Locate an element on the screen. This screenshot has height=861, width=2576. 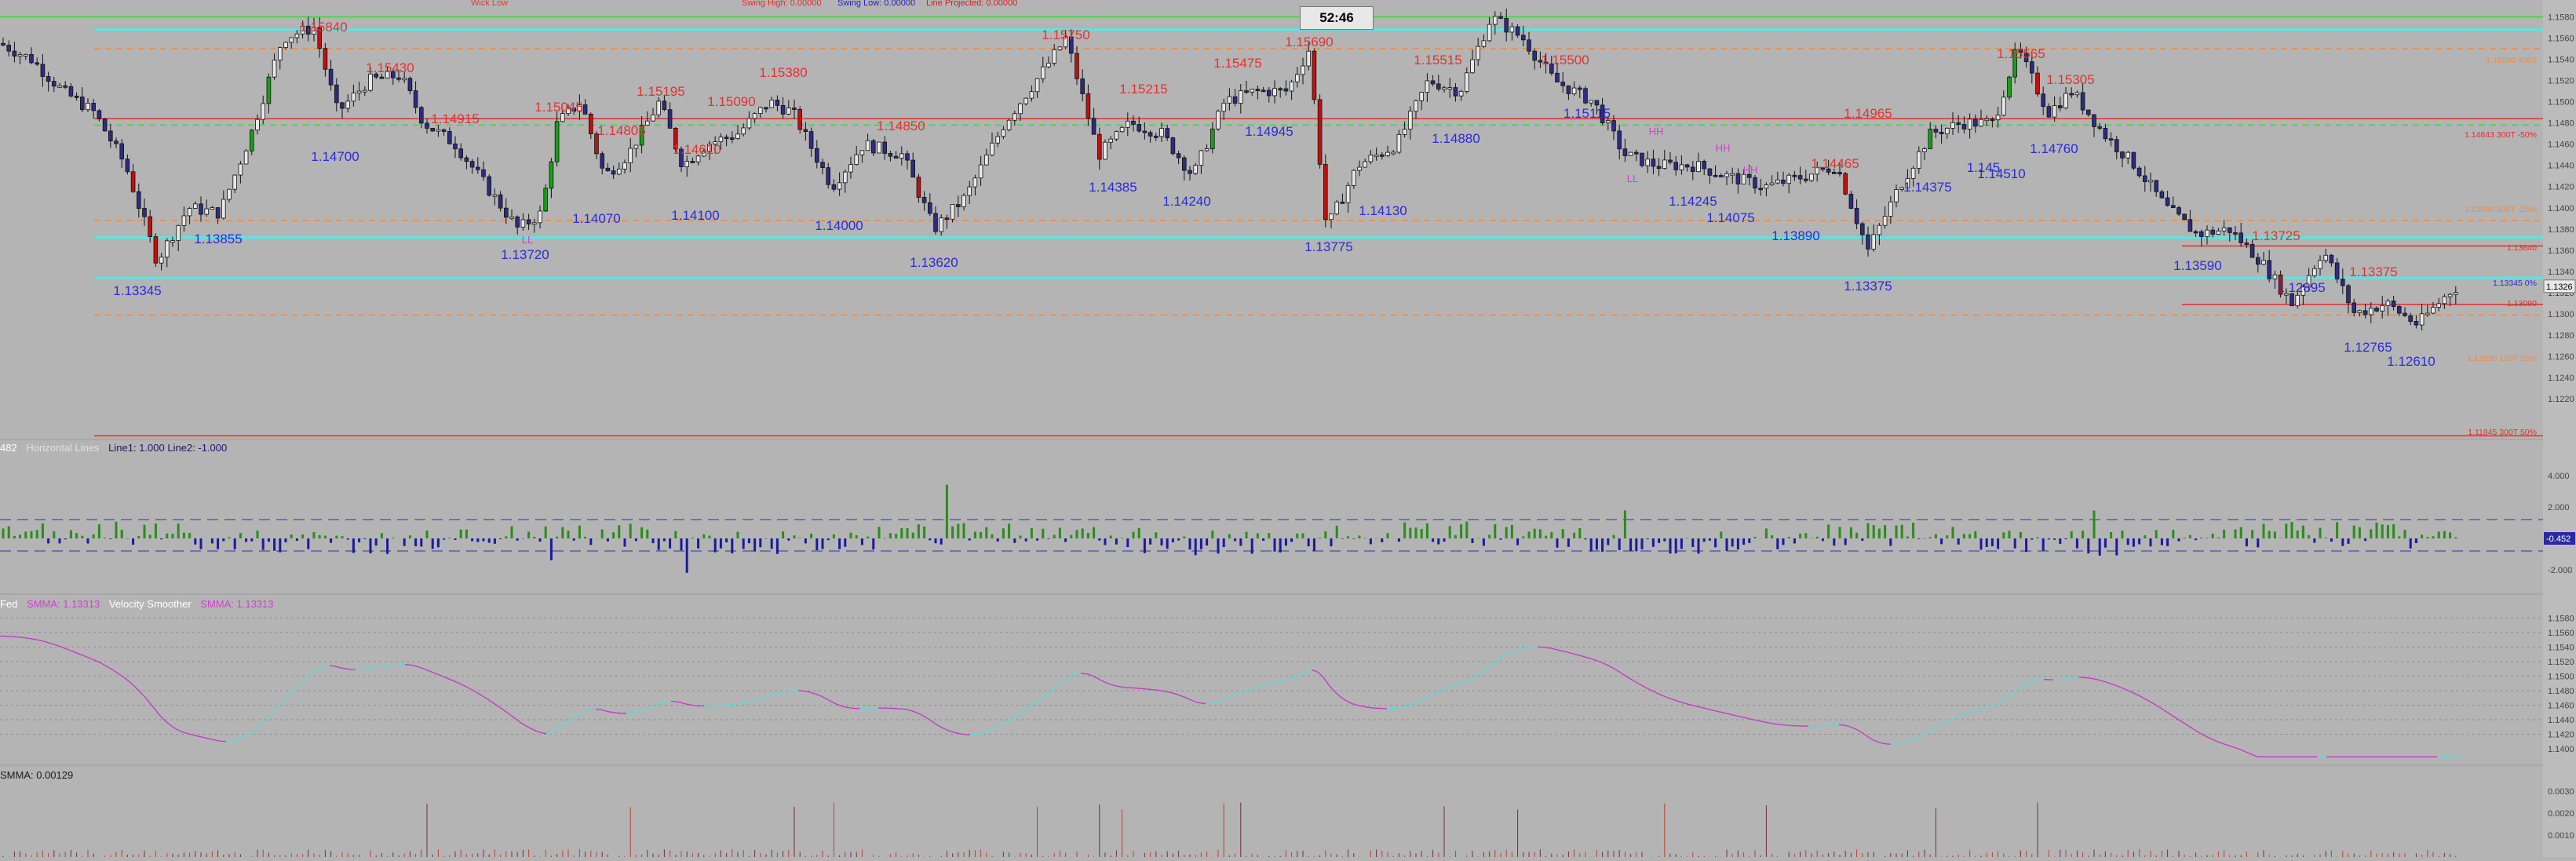
price-axis-tick: 1.1260 is located at coordinates (2561, 357).